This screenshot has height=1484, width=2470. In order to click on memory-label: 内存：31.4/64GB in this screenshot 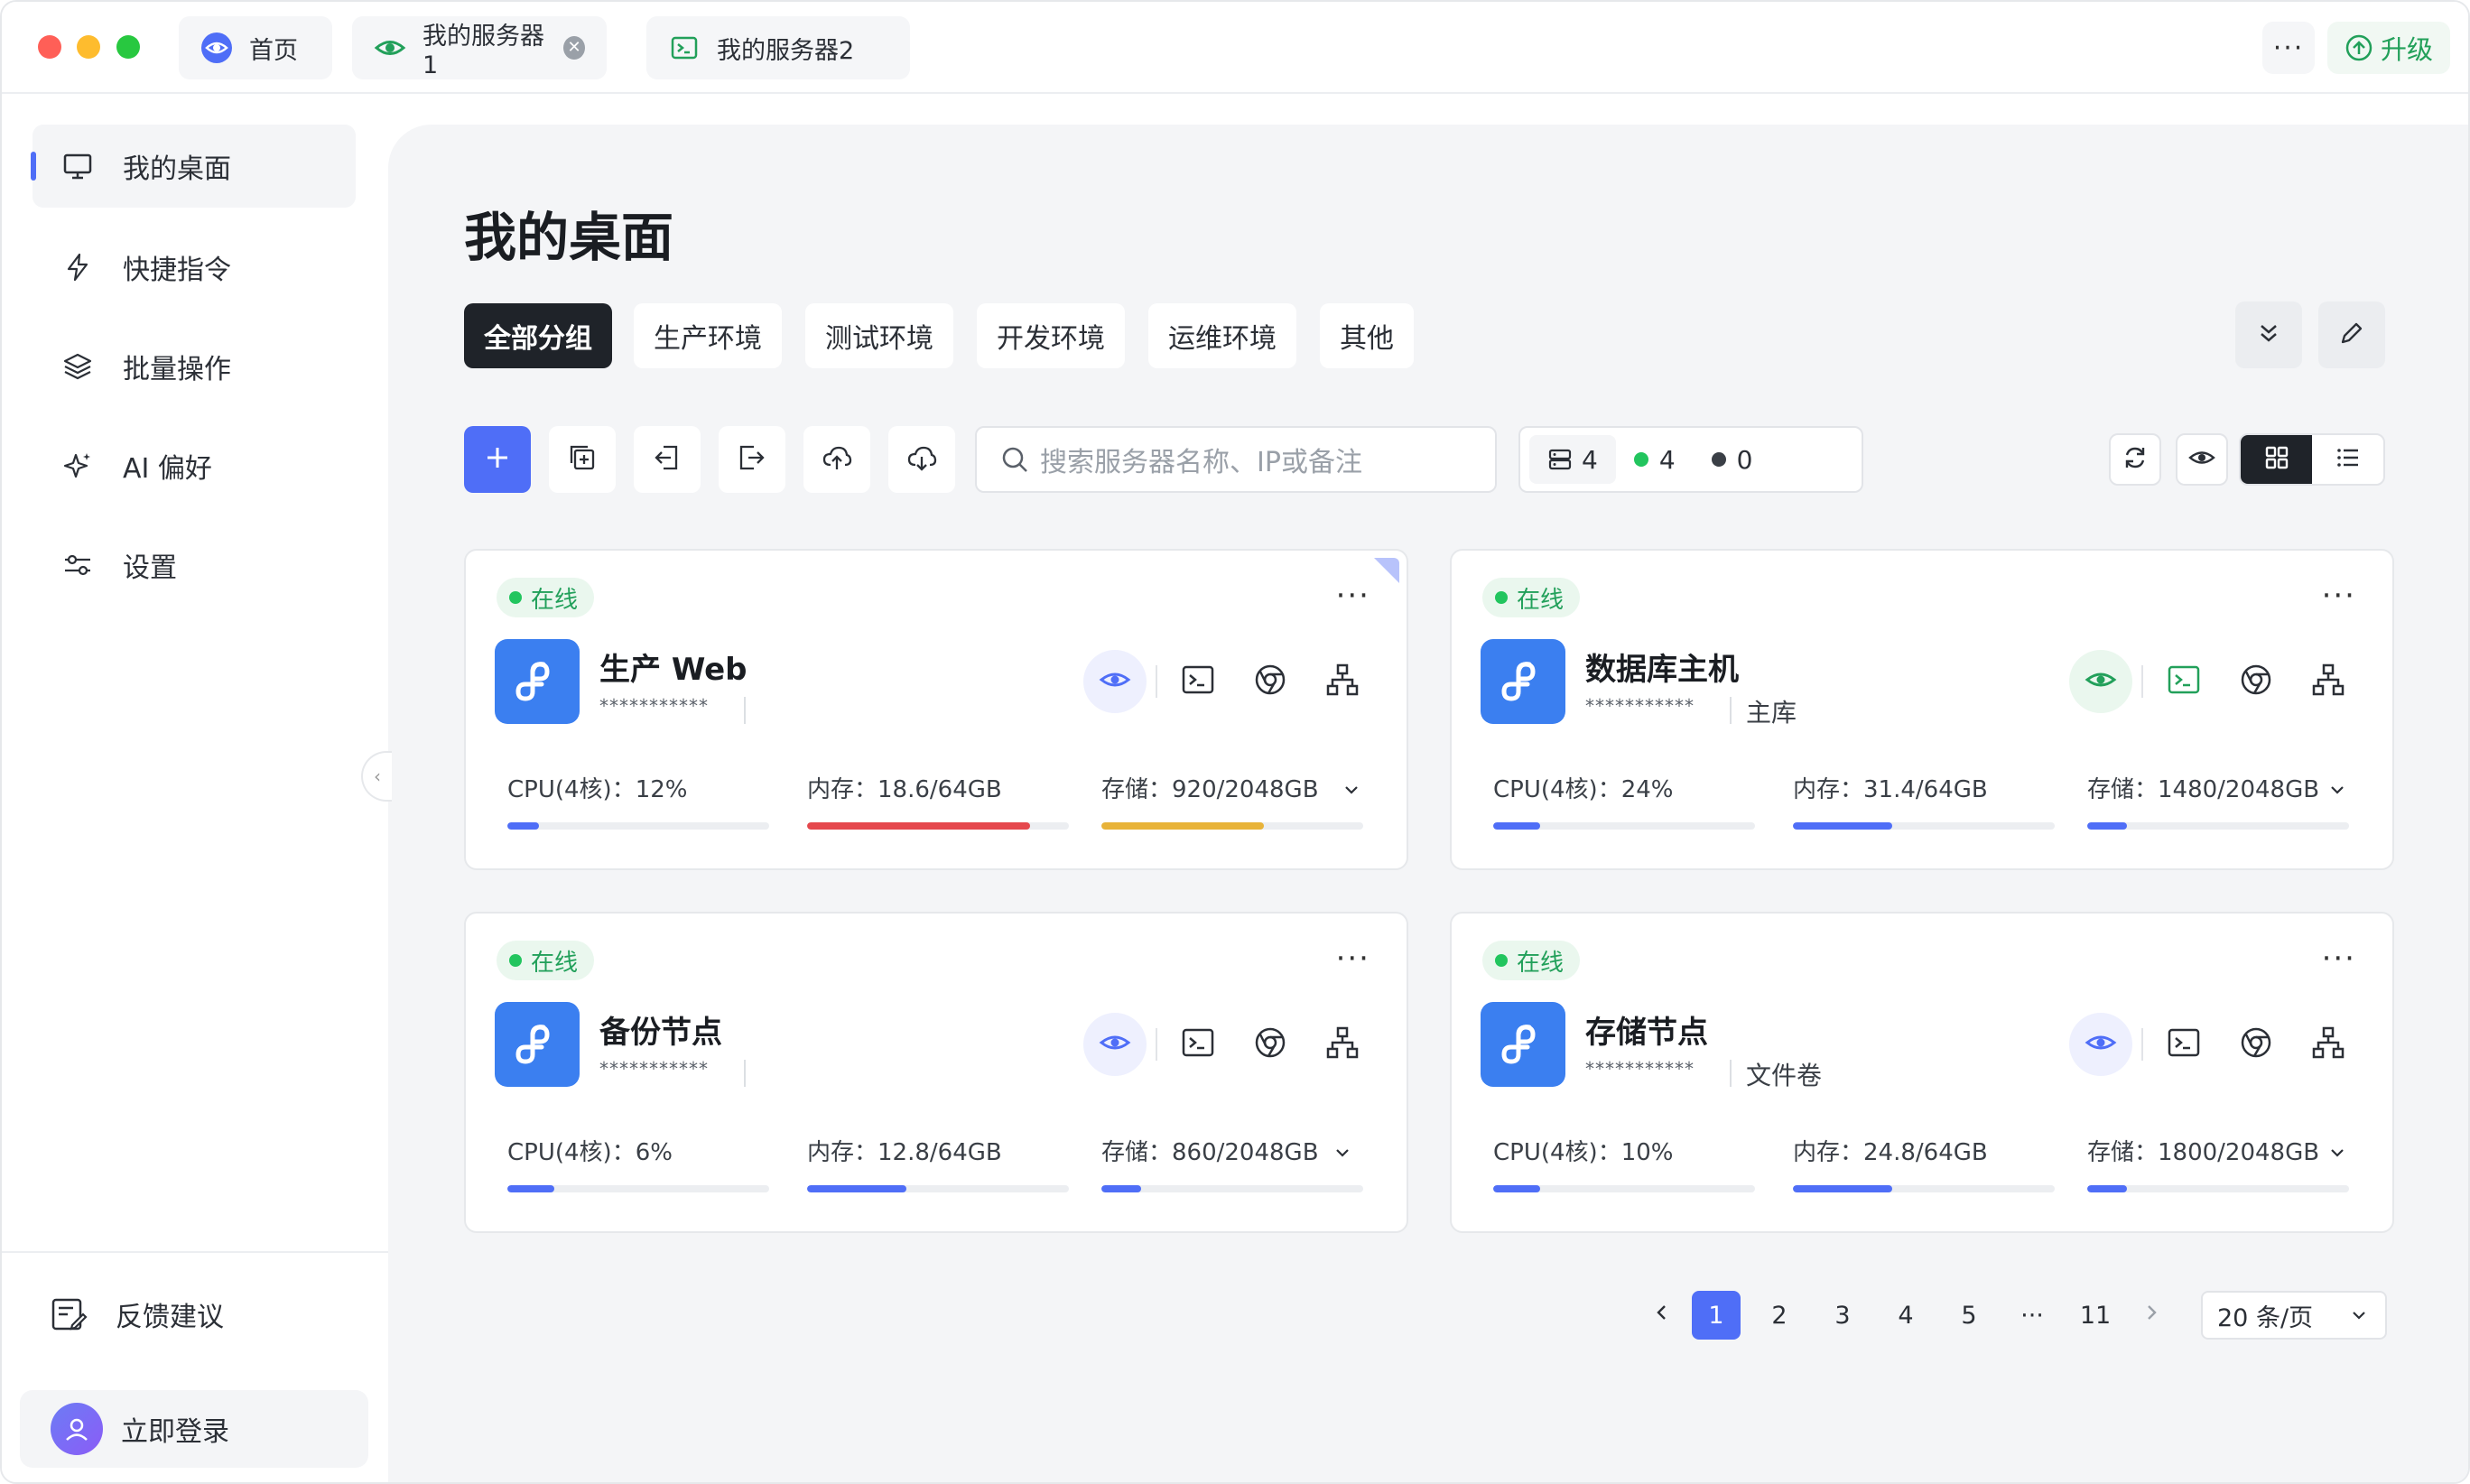, I will do `click(1890, 790)`.